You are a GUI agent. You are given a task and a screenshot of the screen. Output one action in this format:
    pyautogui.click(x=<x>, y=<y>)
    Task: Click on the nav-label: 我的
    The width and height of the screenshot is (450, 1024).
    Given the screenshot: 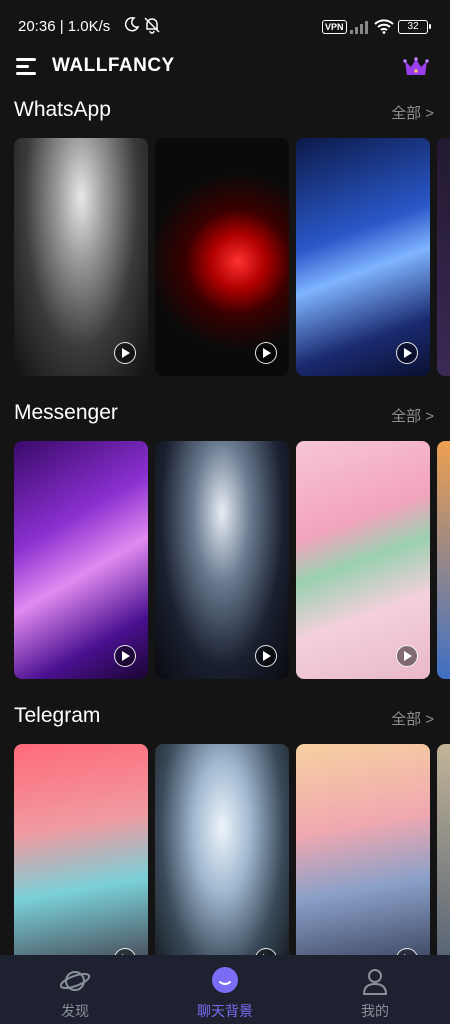 What is the action you would take?
    pyautogui.click(x=375, y=1011)
    